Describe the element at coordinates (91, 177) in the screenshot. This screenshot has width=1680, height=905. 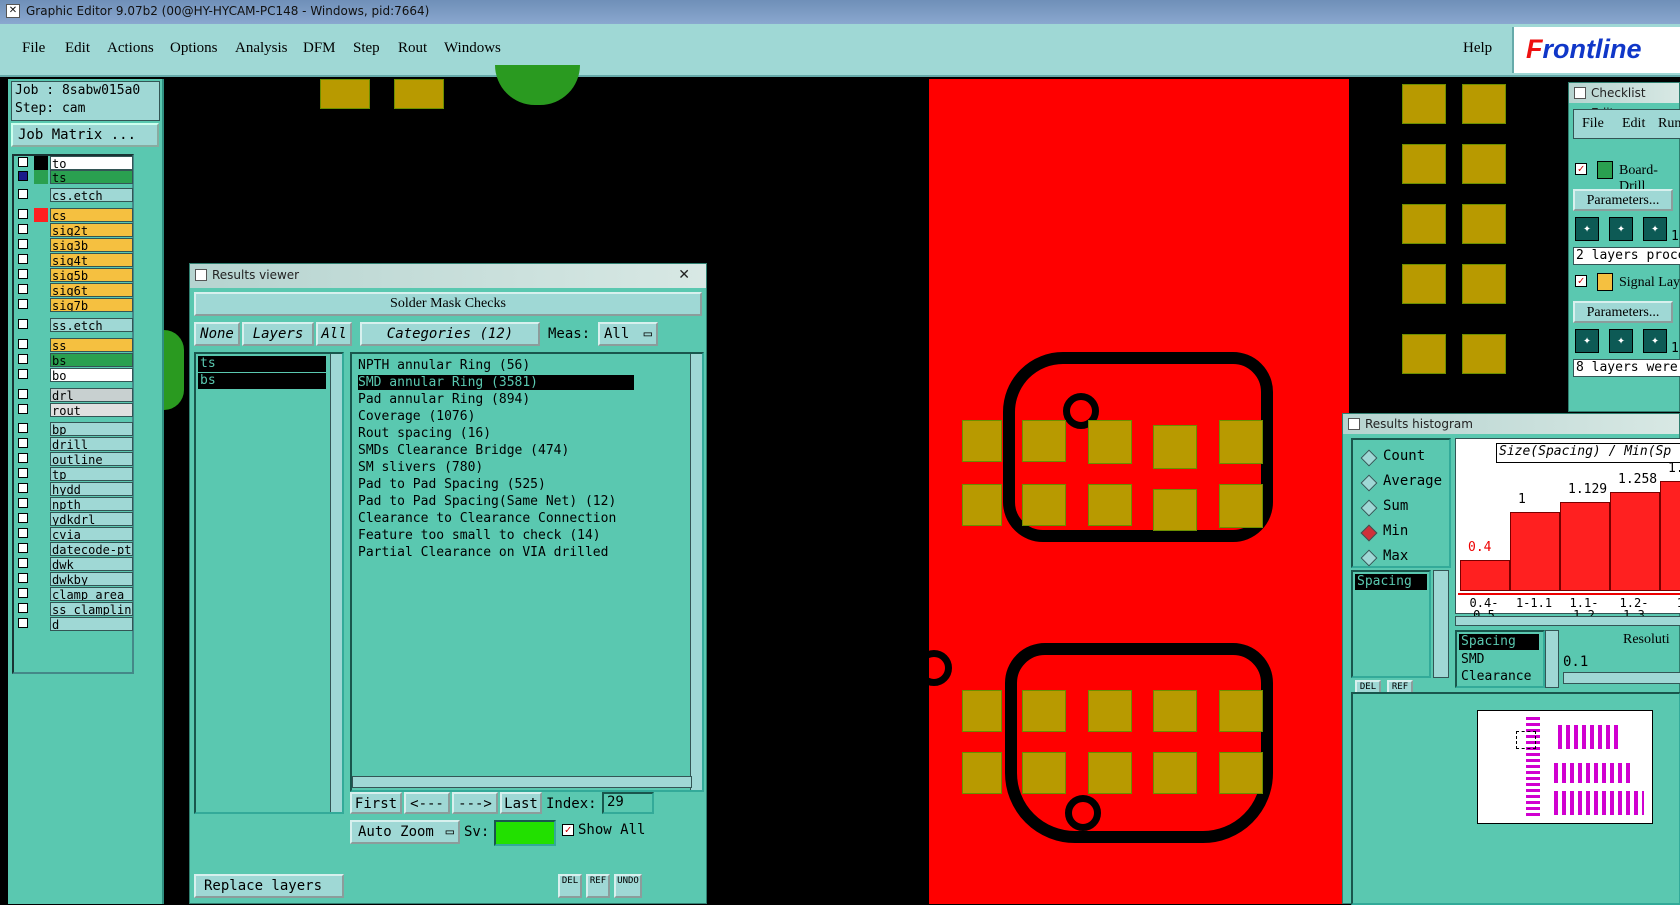
I see `layer-name: ts` at that location.